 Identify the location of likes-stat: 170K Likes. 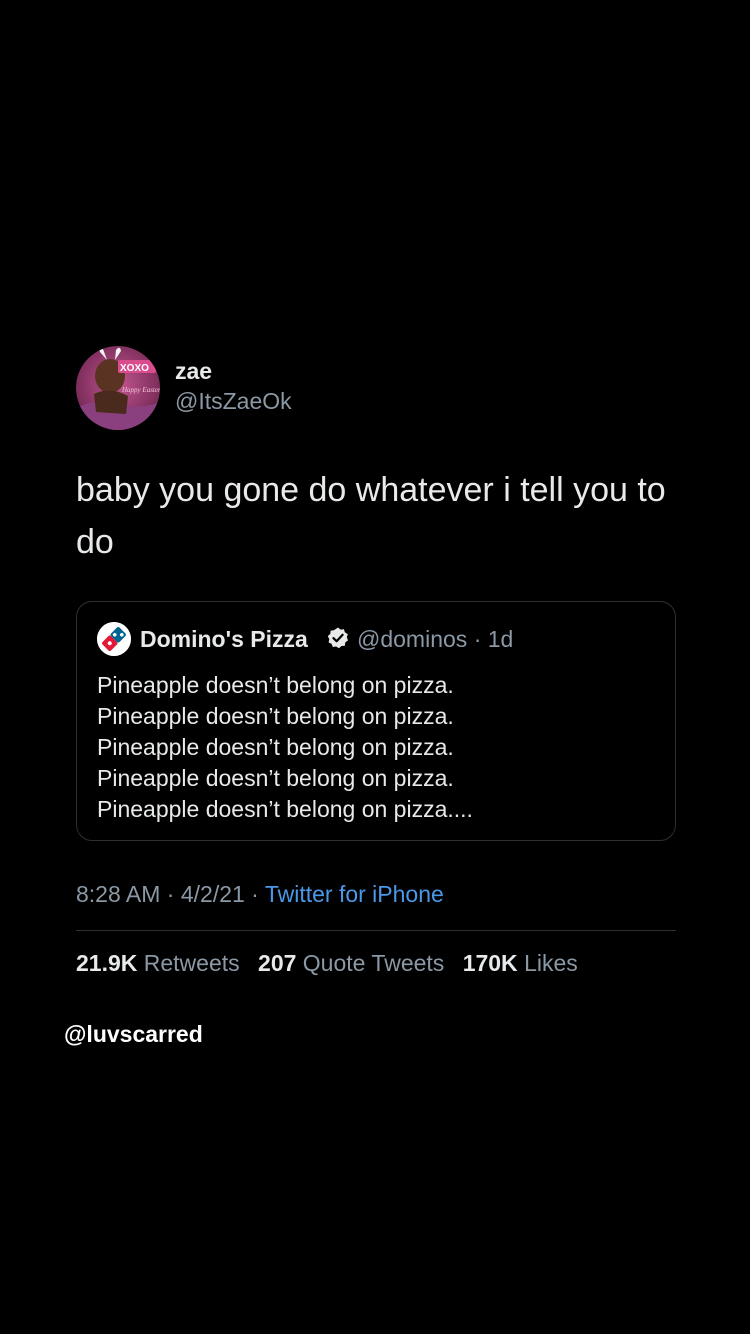
(520, 963).